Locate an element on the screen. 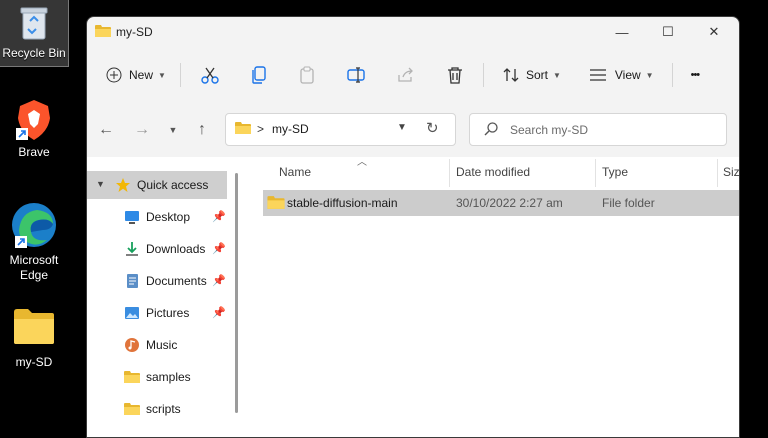 Image resolution: width=768 pixels, height=438 pixels. nav-item-quick-access: ▼ Quick access is located at coordinates (157, 185).